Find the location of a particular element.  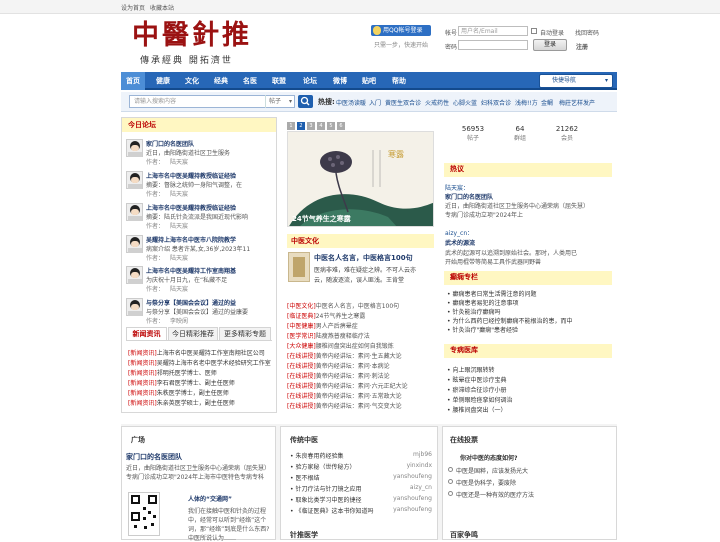

slide-page: 2 is located at coordinates (301, 126).